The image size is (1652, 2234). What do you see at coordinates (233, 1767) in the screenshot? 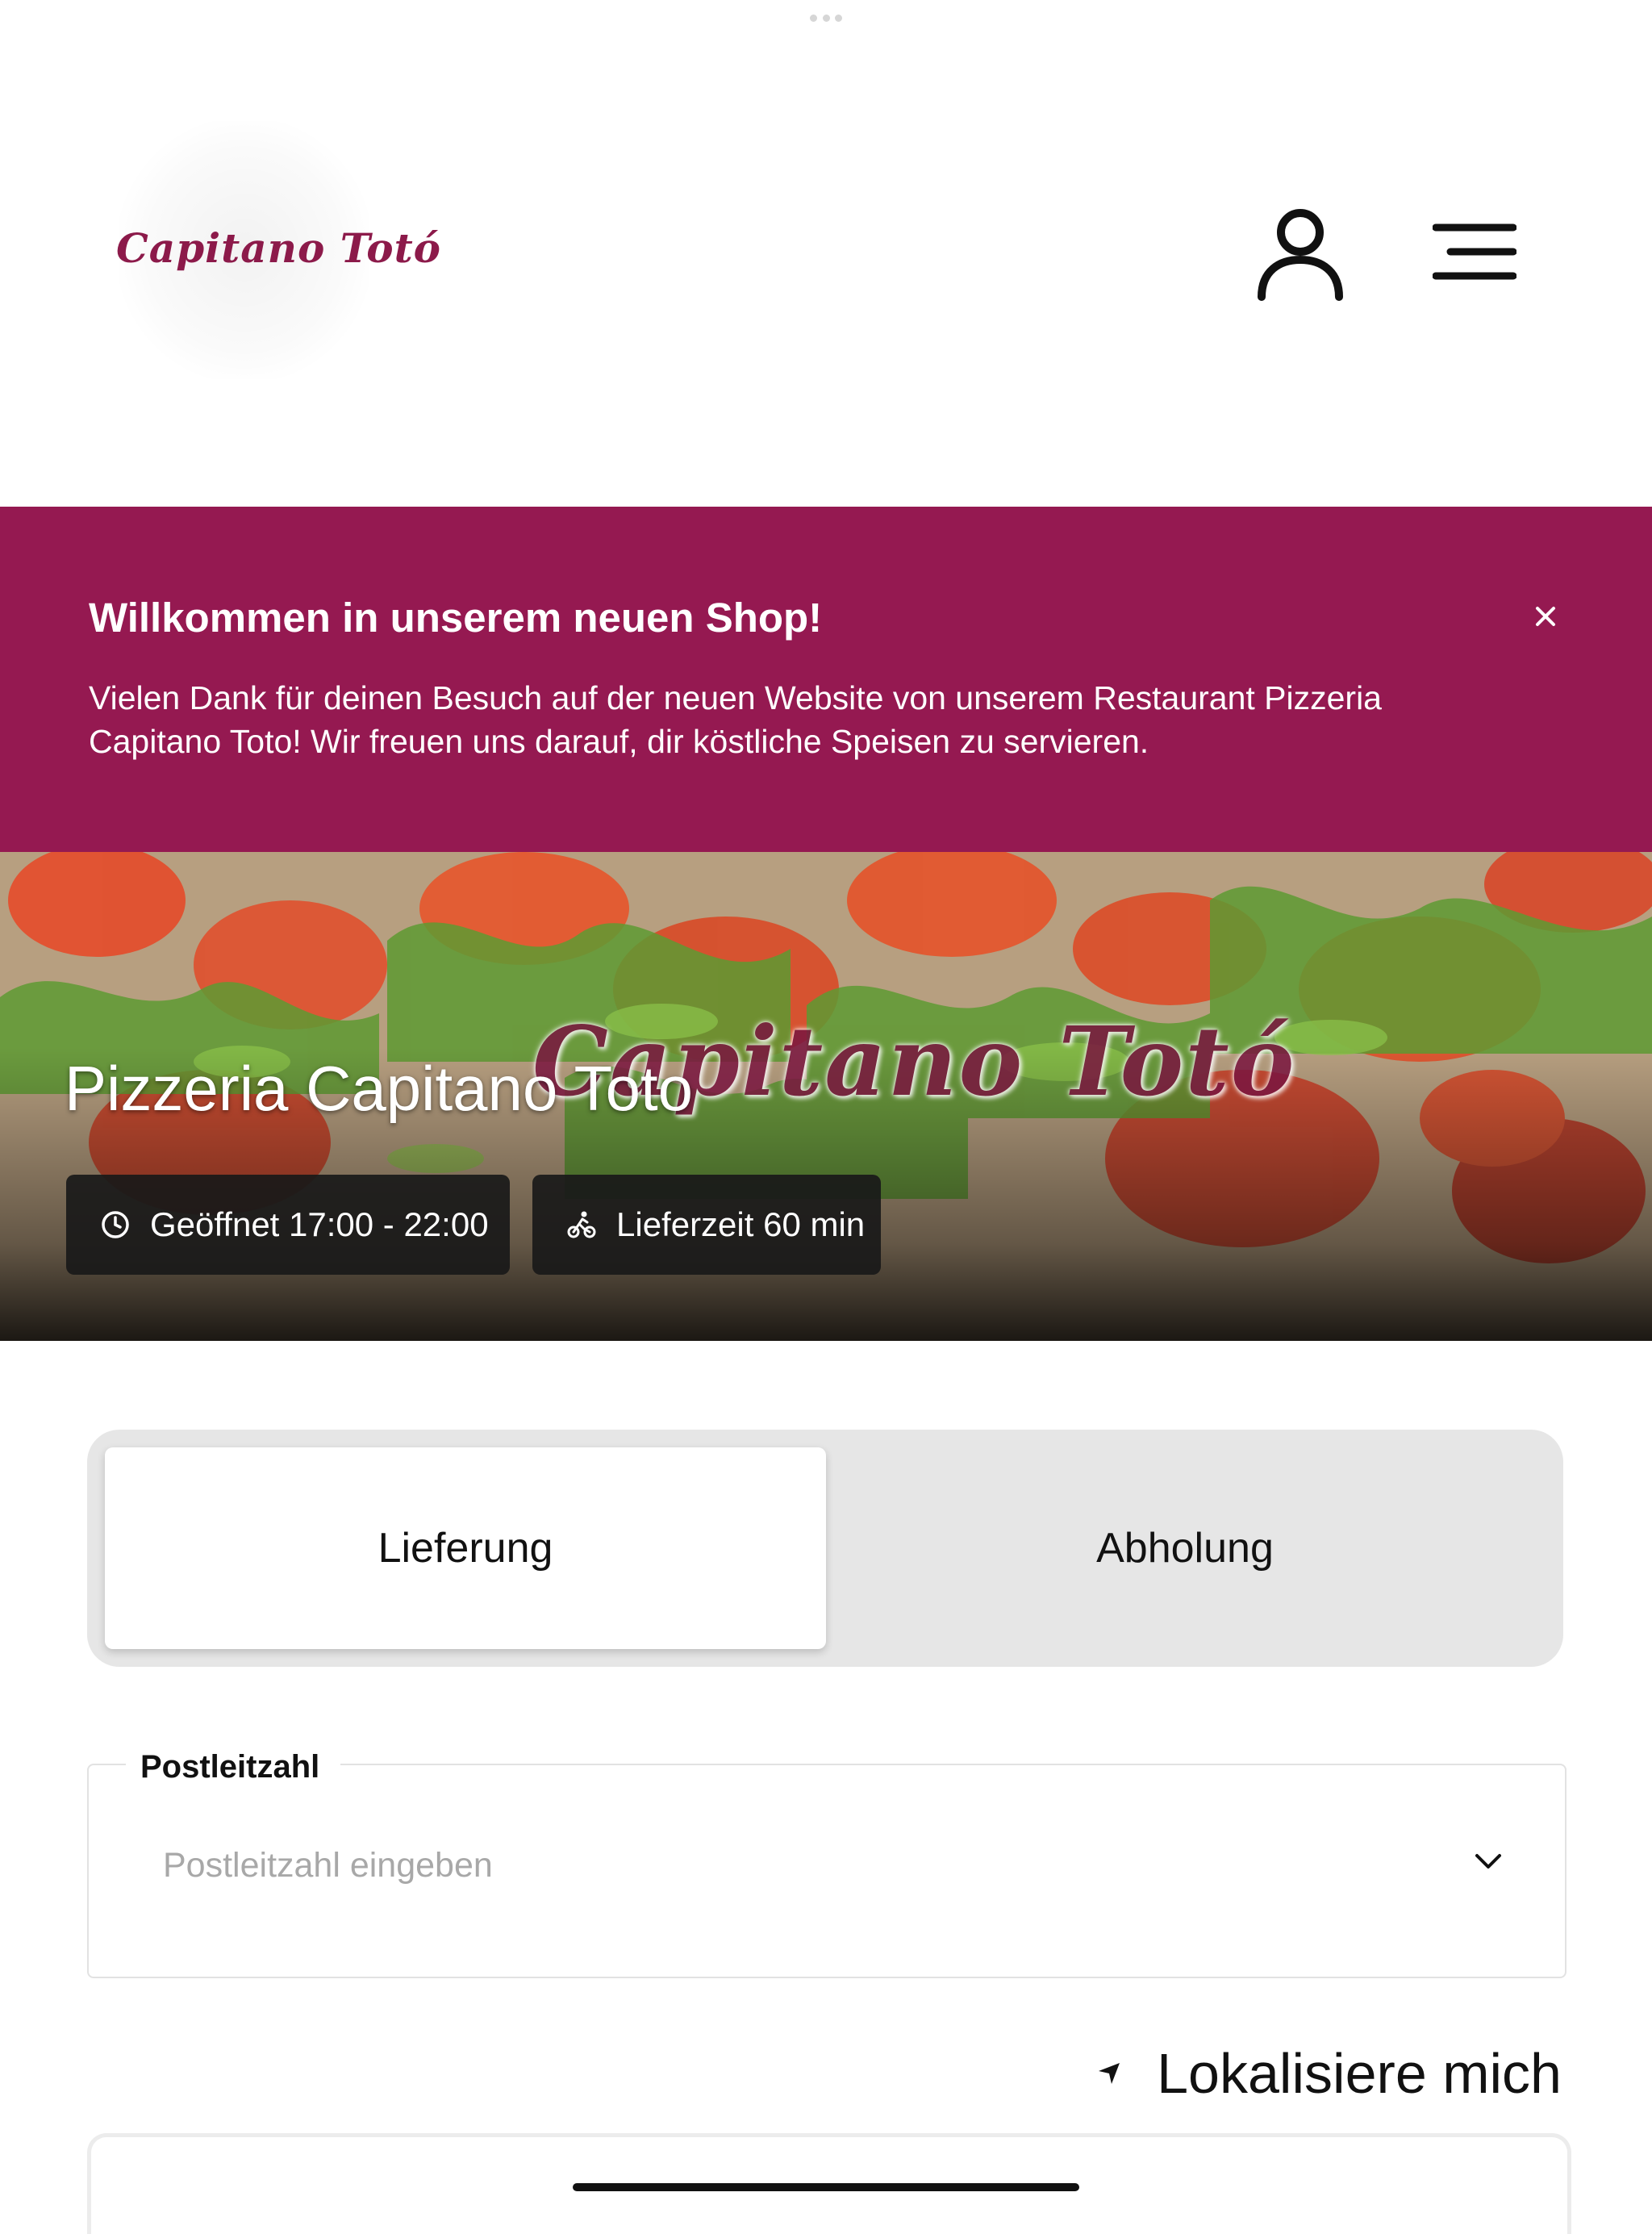
I see `postal-code-label: Postleitzahl` at bounding box center [233, 1767].